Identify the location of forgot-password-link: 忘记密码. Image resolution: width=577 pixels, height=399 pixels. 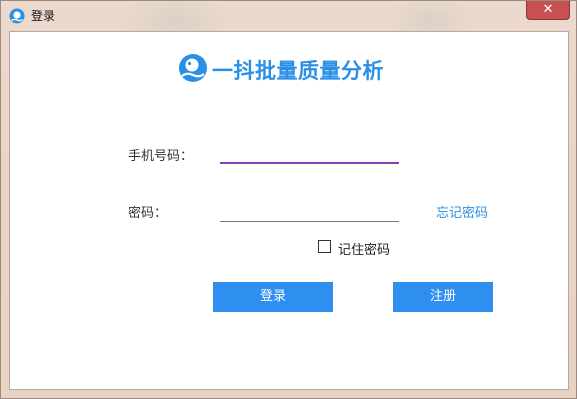
(462, 211).